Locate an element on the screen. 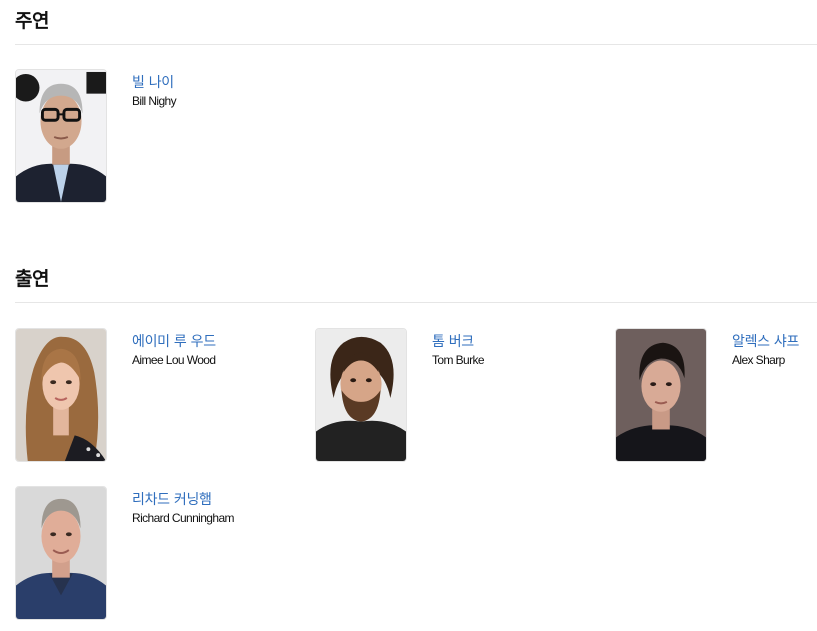  actor-name-korean: 빌 나이 is located at coordinates (153, 82).